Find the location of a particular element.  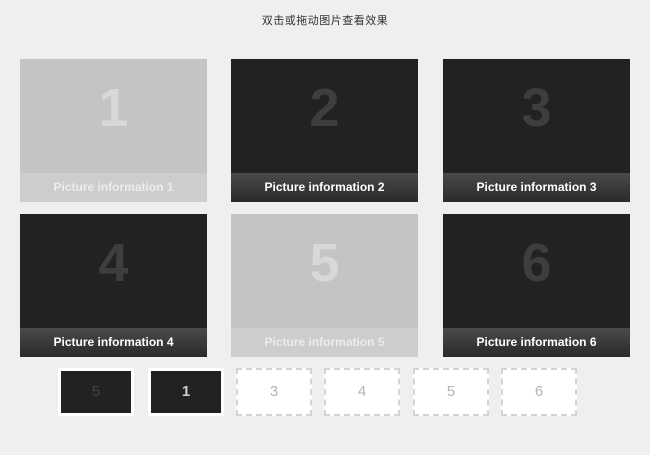

thumbnail-slot-3: 3 is located at coordinates (274, 392).